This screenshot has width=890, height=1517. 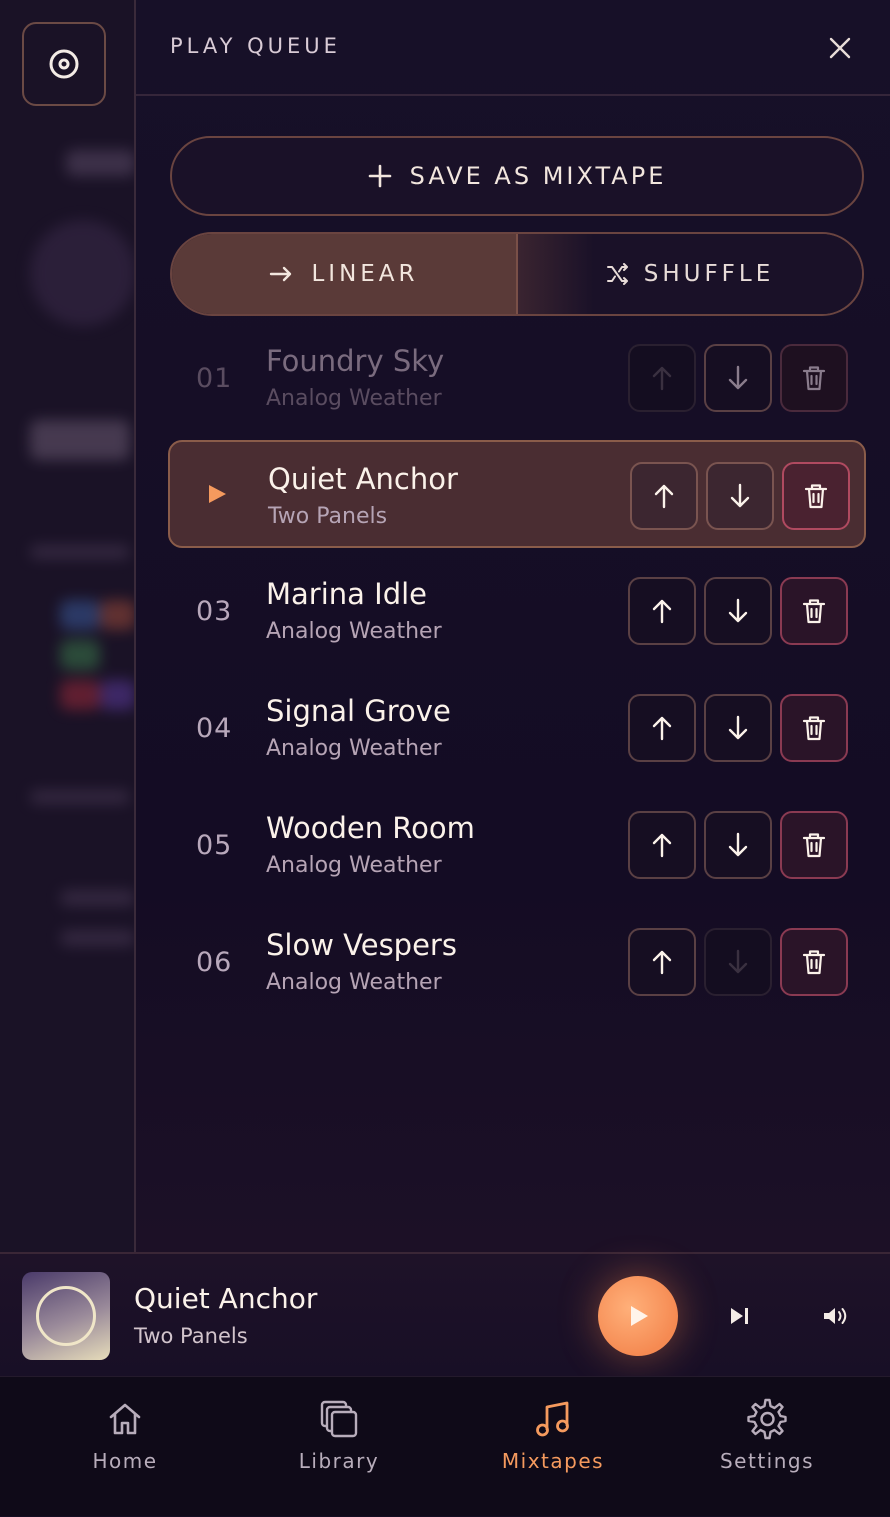 What do you see at coordinates (214, 378) in the screenshot?
I see `track-number: 01` at bounding box center [214, 378].